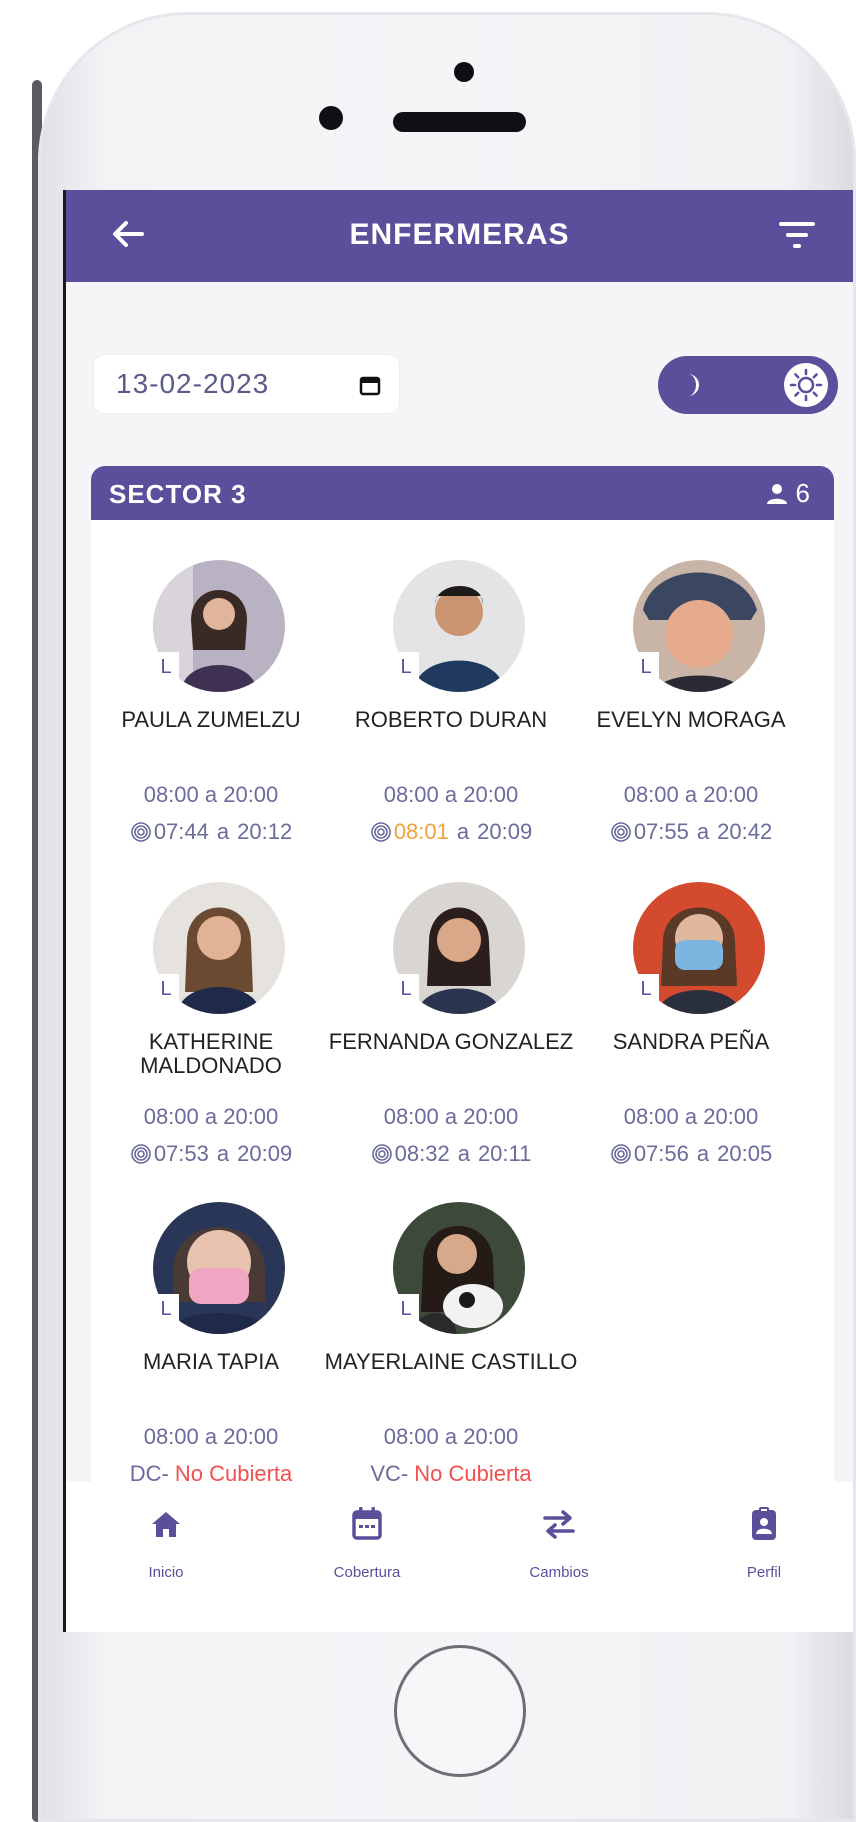  What do you see at coordinates (331, 118) in the screenshot?
I see `phone-camera` at bounding box center [331, 118].